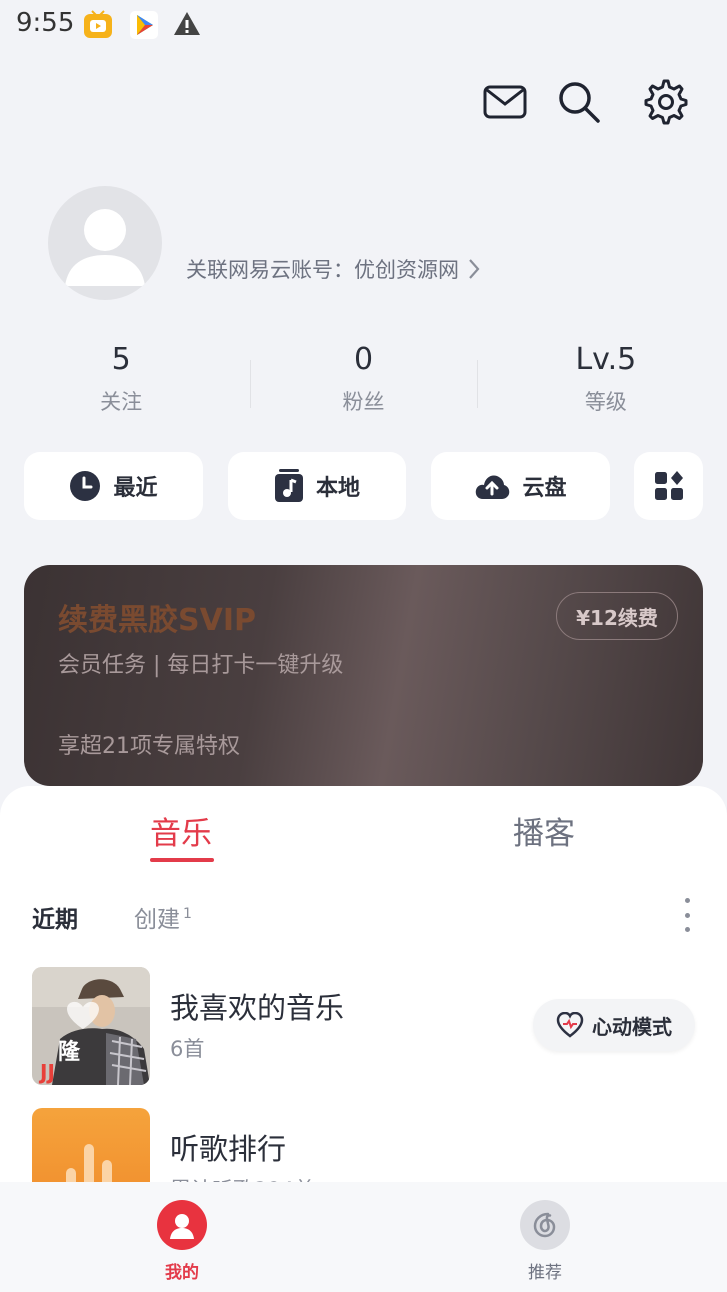 The image size is (727, 1292). I want to click on heartbeat-icon, so click(570, 1025).